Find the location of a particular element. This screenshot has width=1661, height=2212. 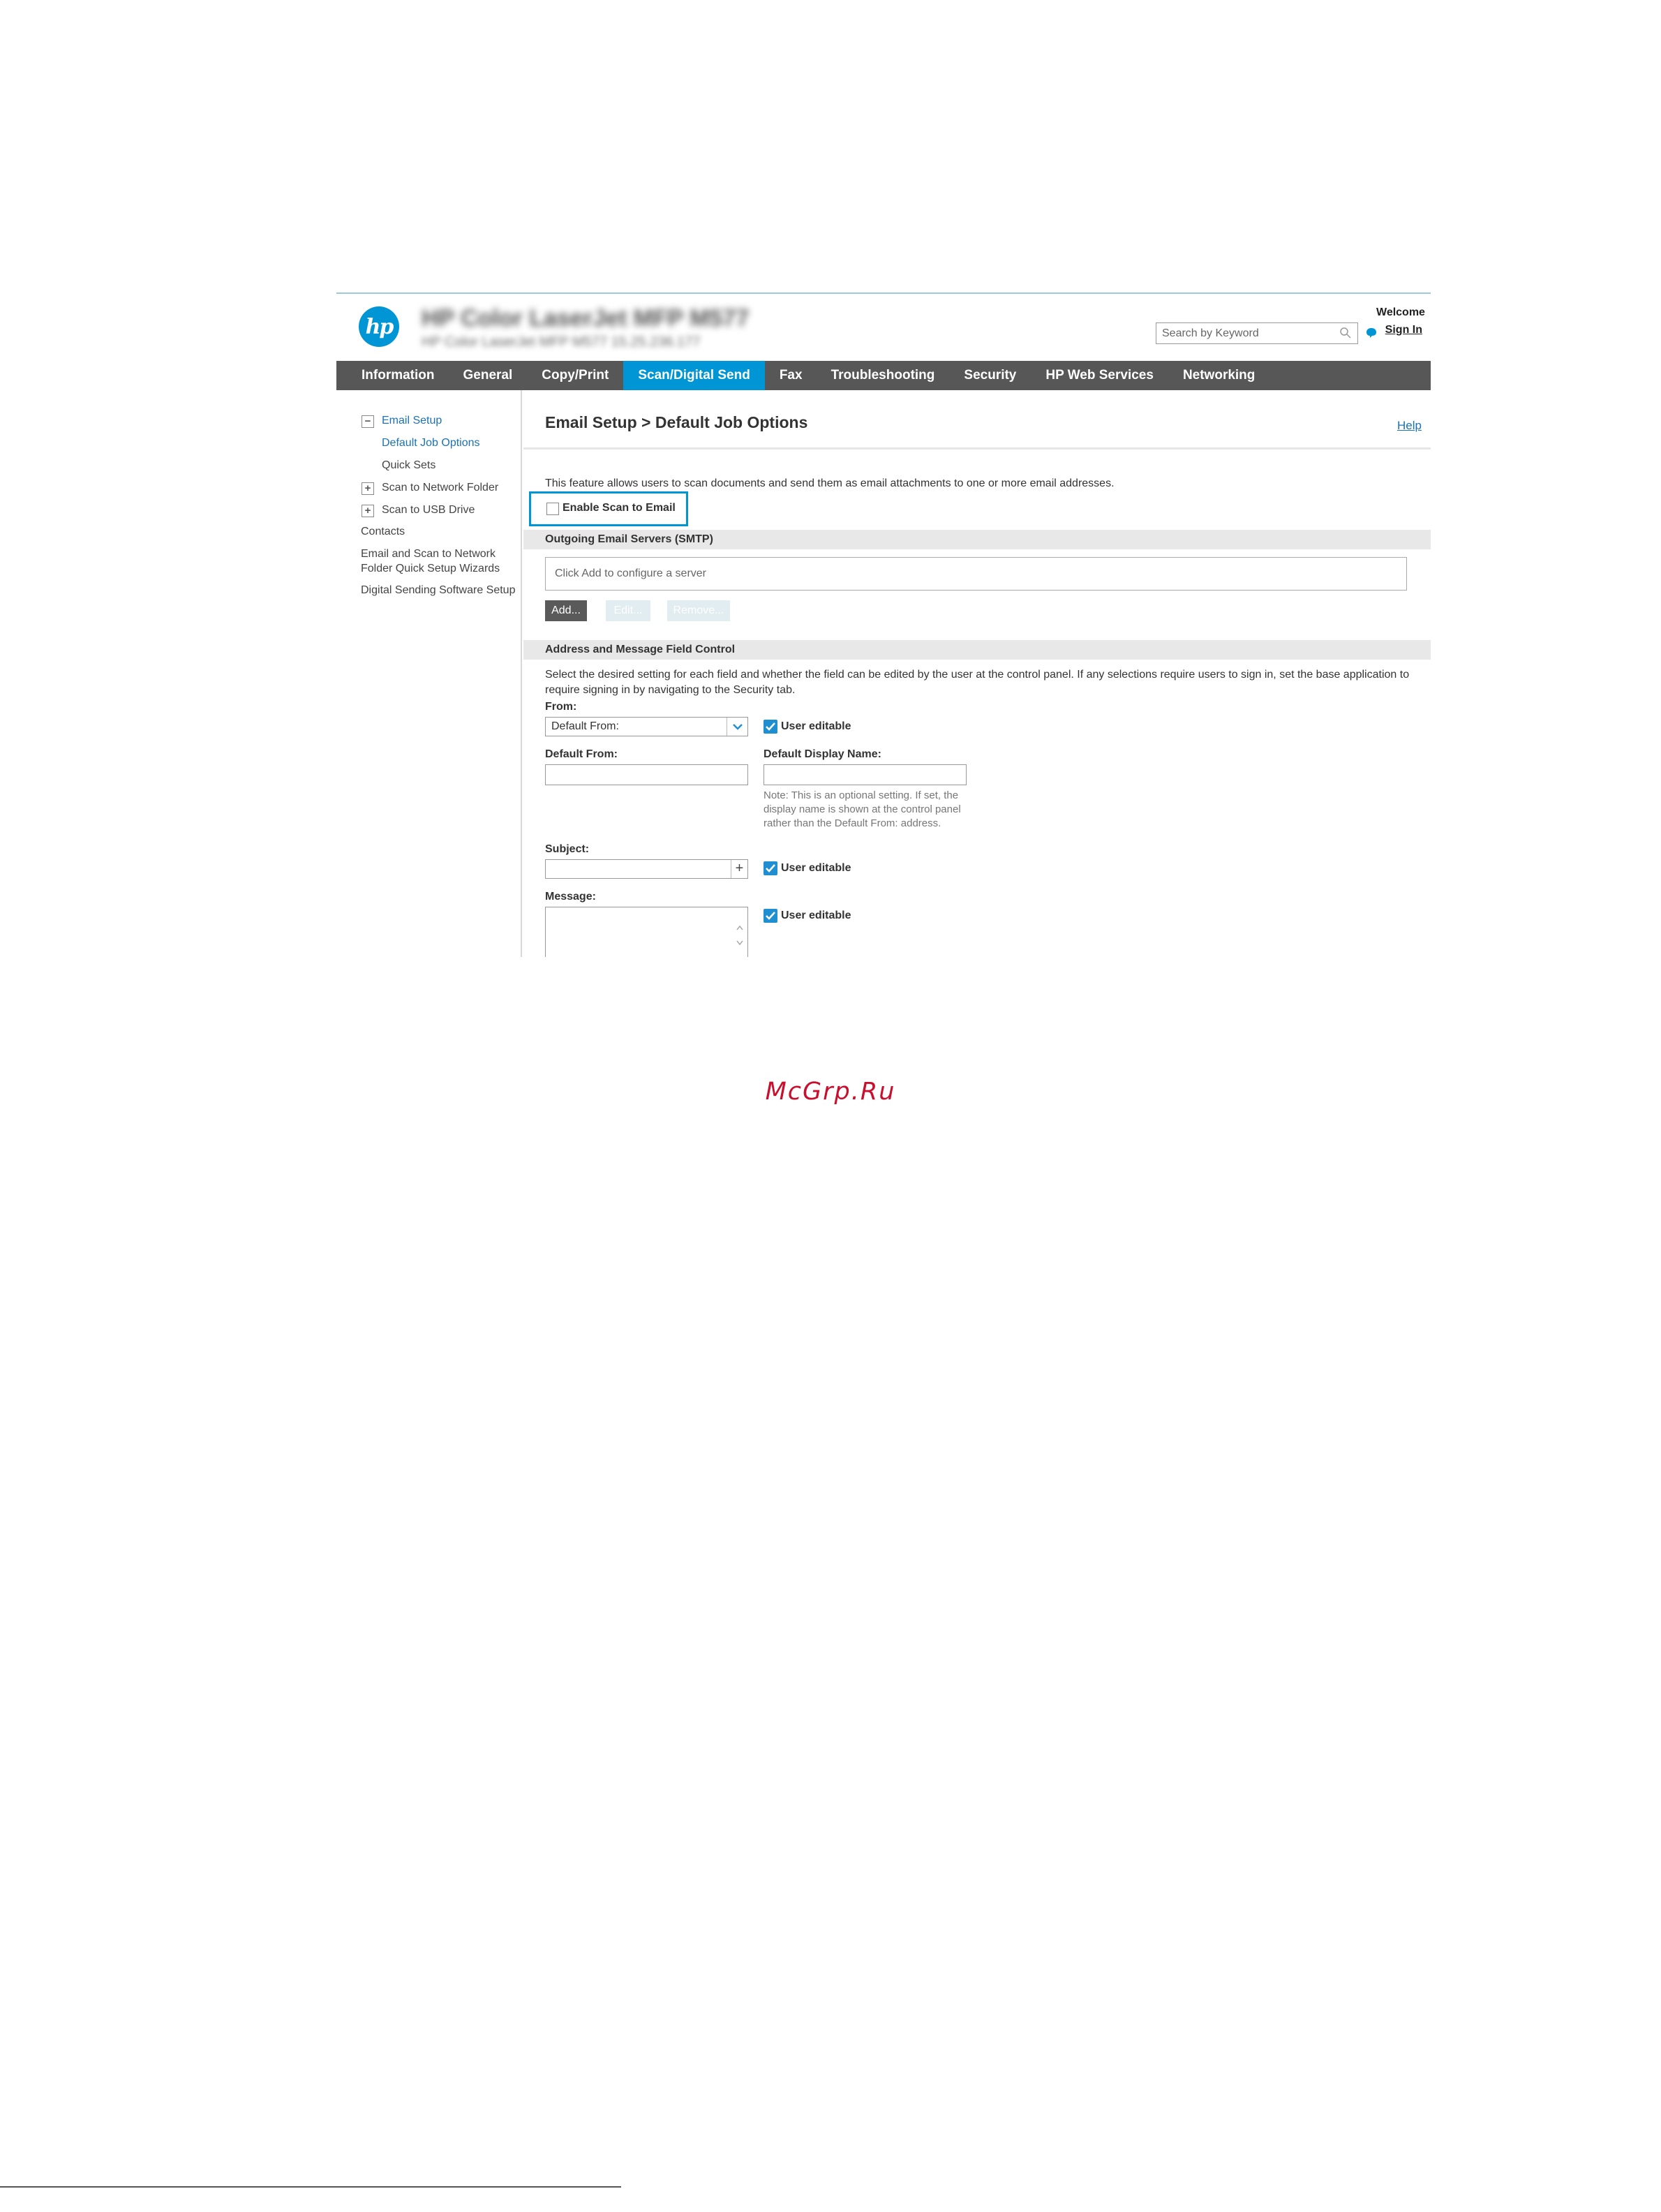

sidebar-item-default-job-options: Default Job Options is located at coordinates (431, 443).